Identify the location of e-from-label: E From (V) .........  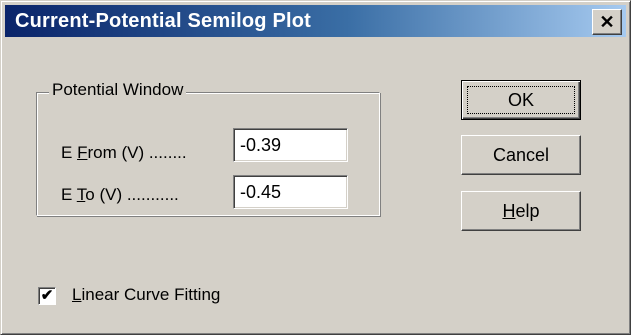
(124, 152).